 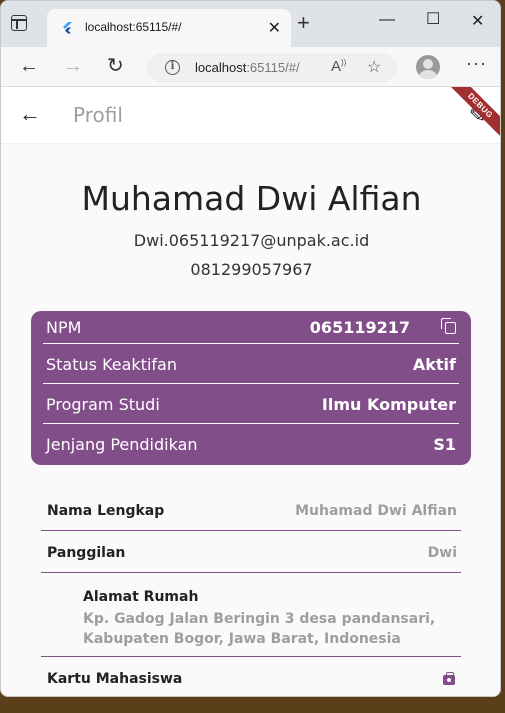 What do you see at coordinates (251, 405) in the screenshot?
I see `program-row: Program Studi Ilmu Komputer` at bounding box center [251, 405].